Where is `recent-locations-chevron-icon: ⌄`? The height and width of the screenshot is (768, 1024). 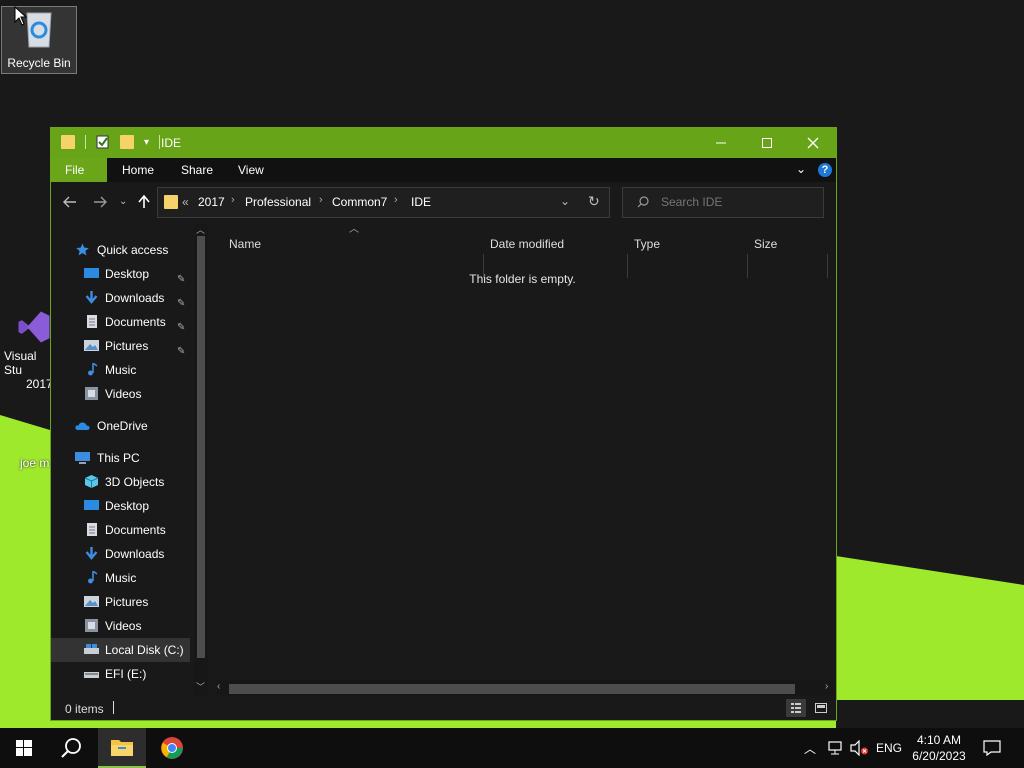 recent-locations-chevron-icon: ⌄ is located at coordinates (123, 201).